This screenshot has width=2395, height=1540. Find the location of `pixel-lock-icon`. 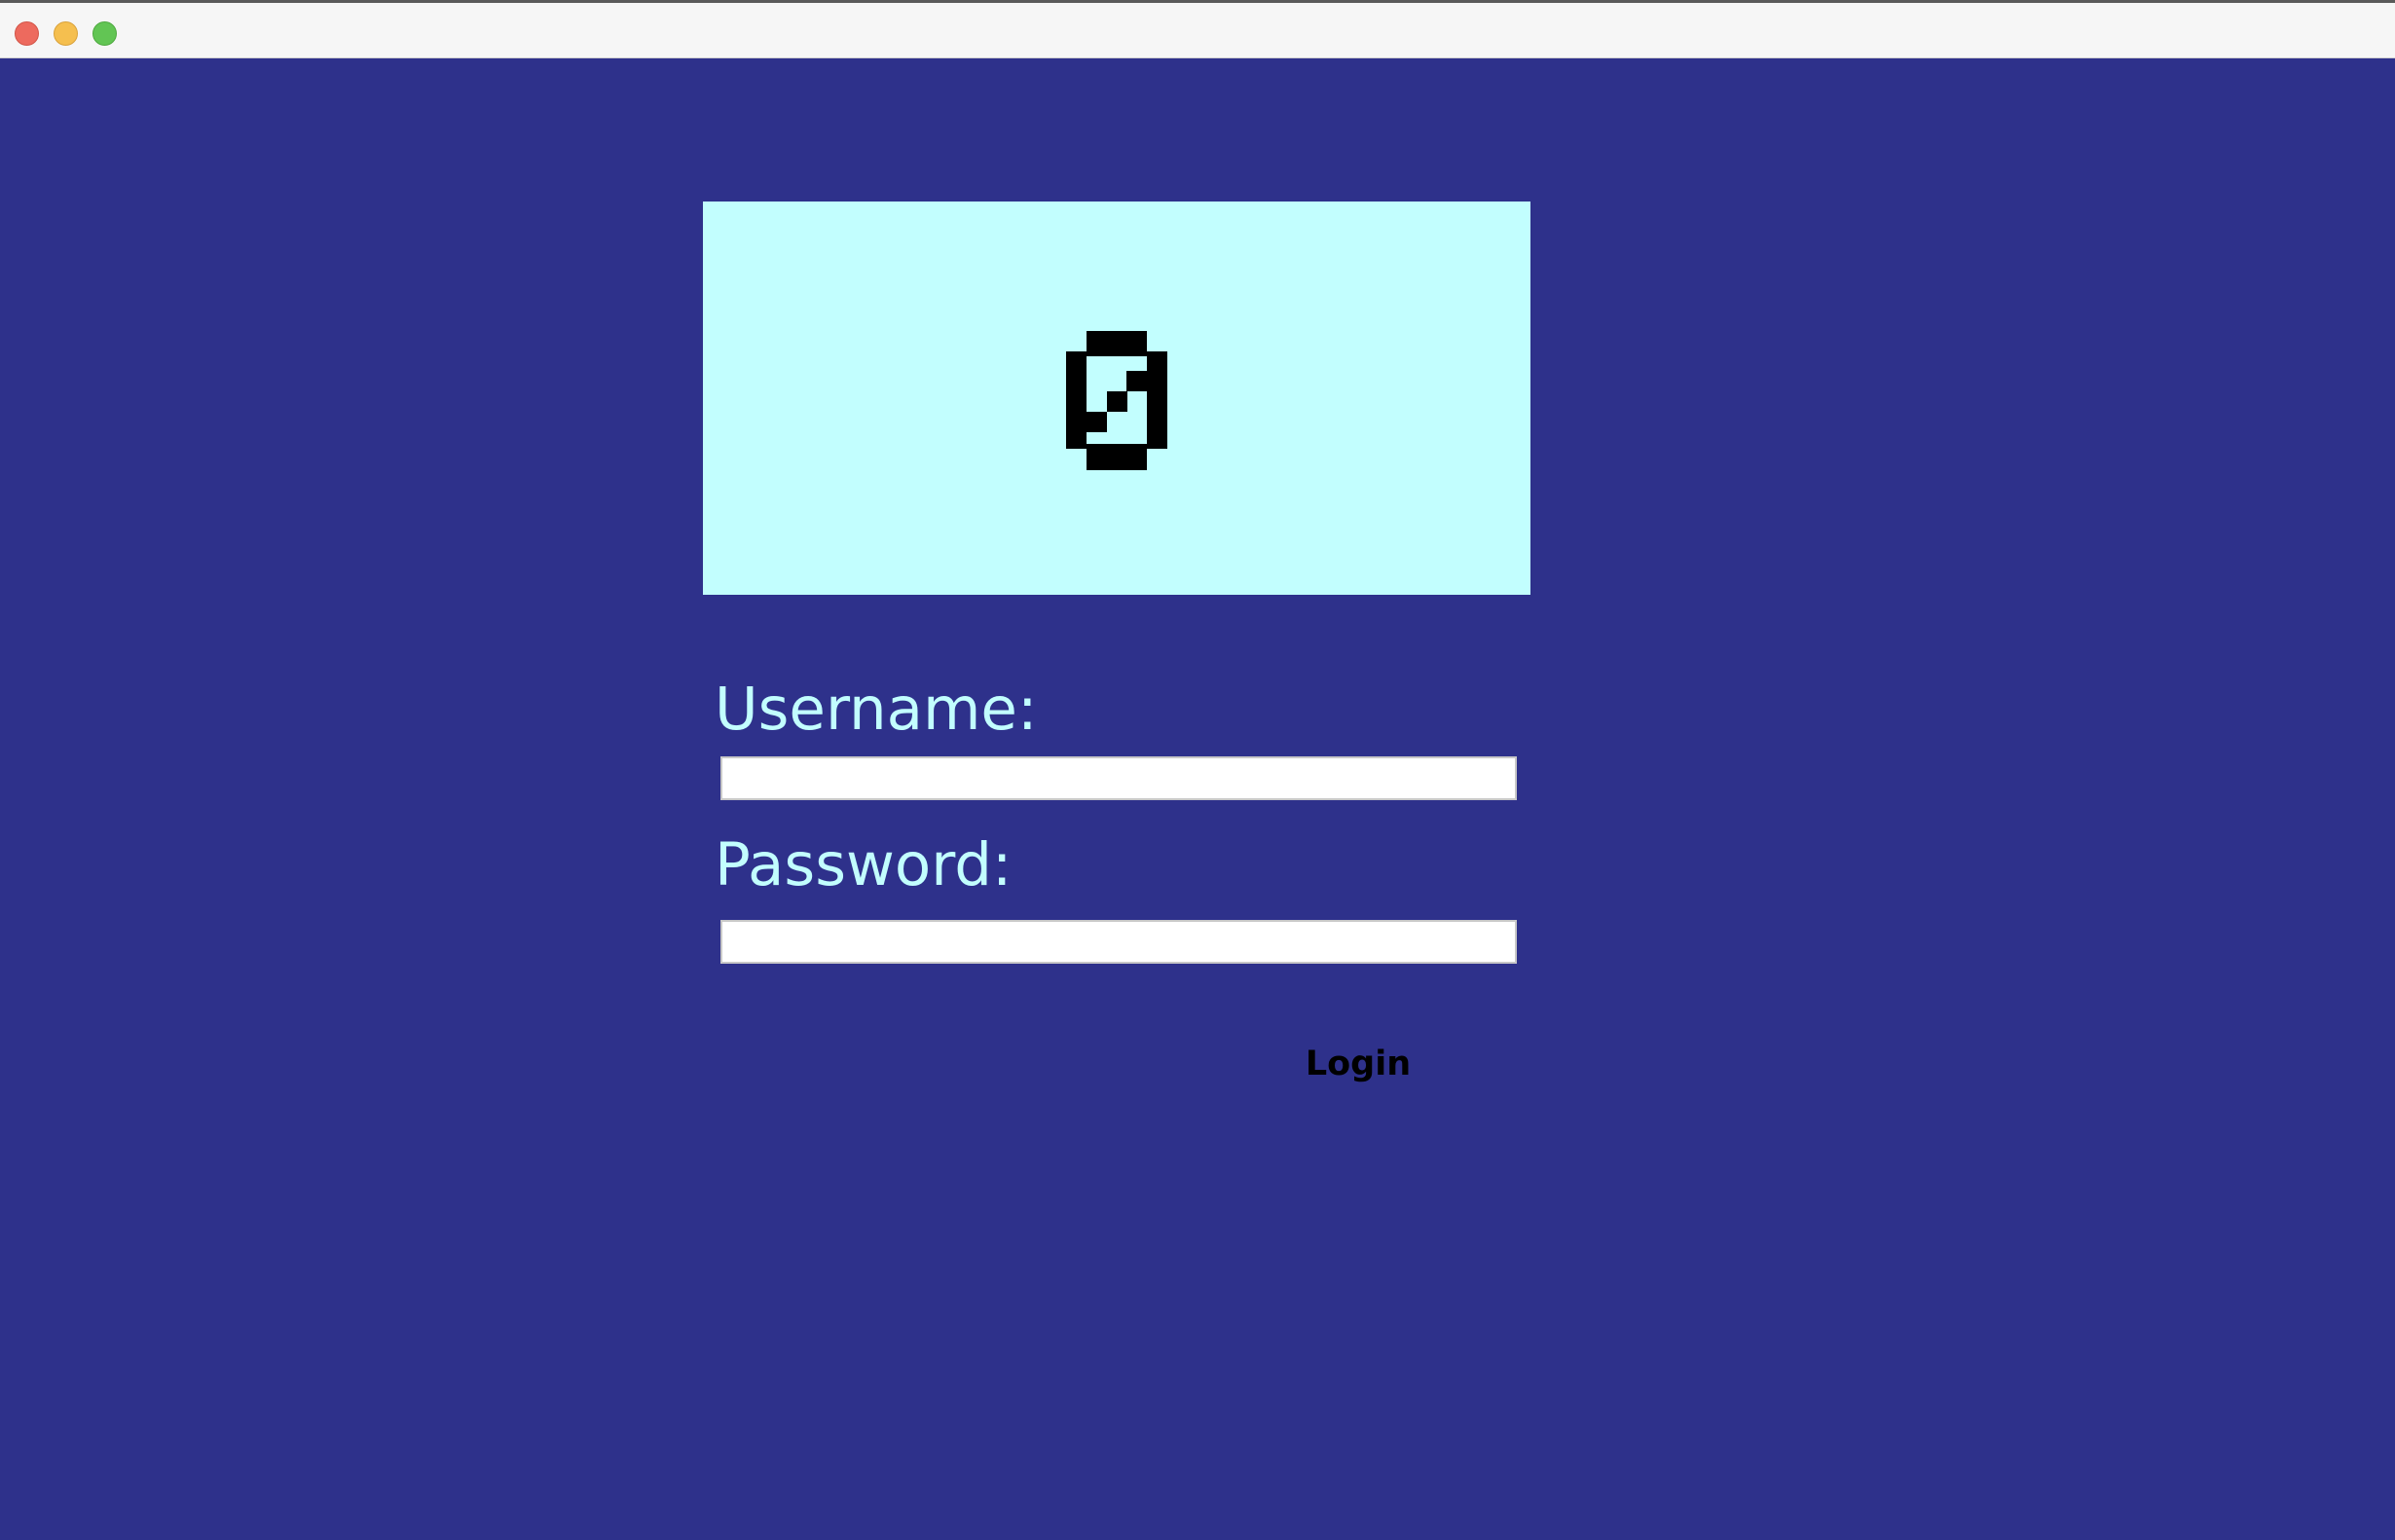

pixel-lock-icon is located at coordinates (1117, 400).